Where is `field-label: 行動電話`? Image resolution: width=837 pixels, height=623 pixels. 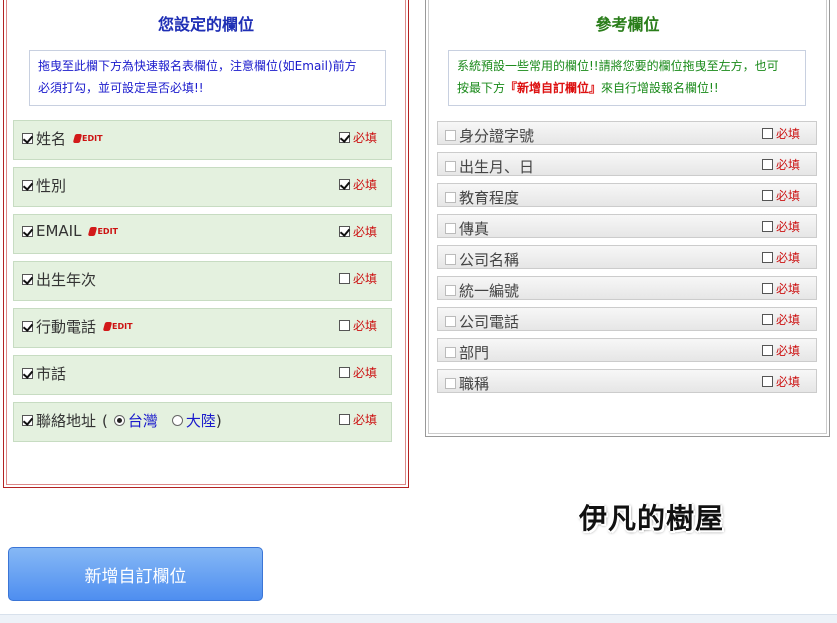 field-label: 行動電話 is located at coordinates (66, 327).